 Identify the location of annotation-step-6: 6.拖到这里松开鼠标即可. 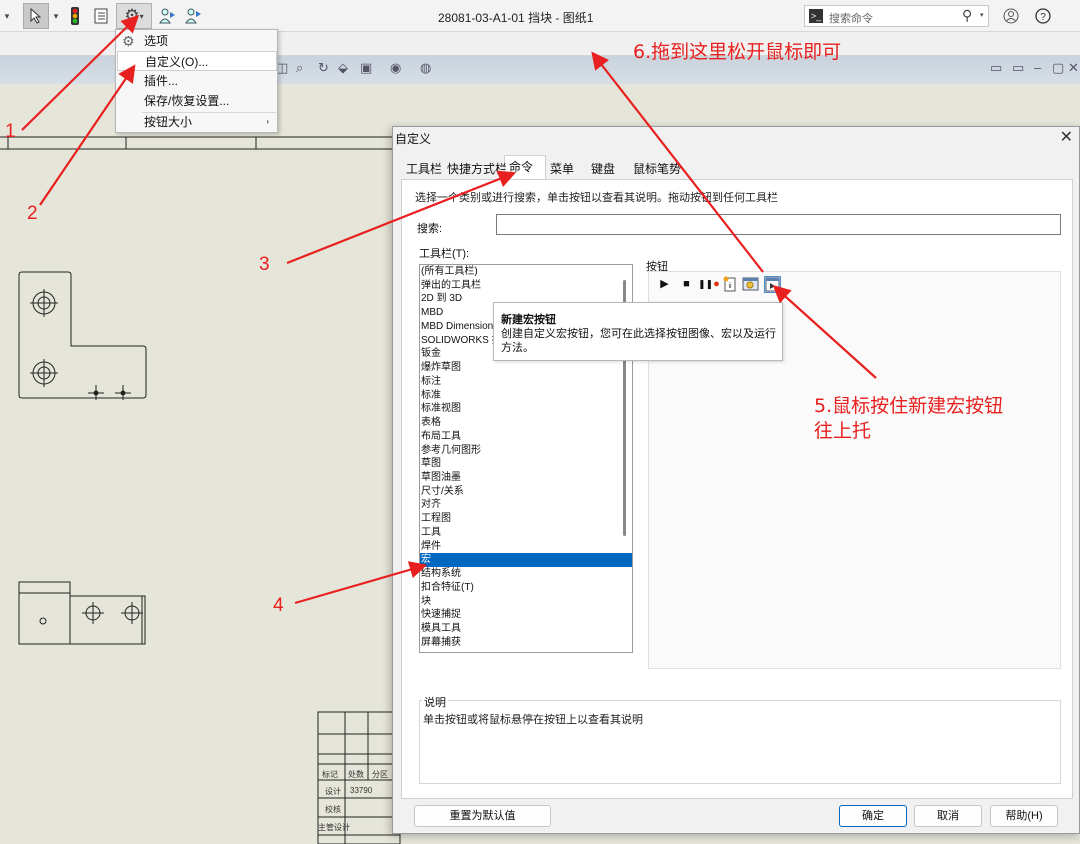
(737, 52).